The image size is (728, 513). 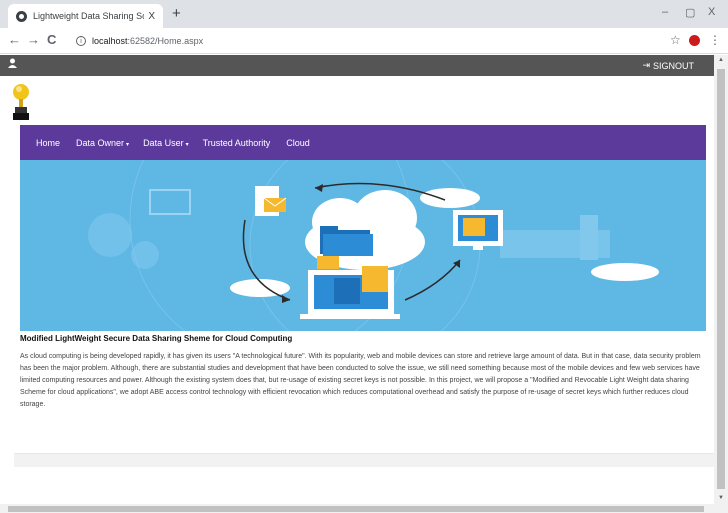 What do you see at coordinates (299, 143) in the screenshot?
I see `nav-cloud: Cloud` at bounding box center [299, 143].